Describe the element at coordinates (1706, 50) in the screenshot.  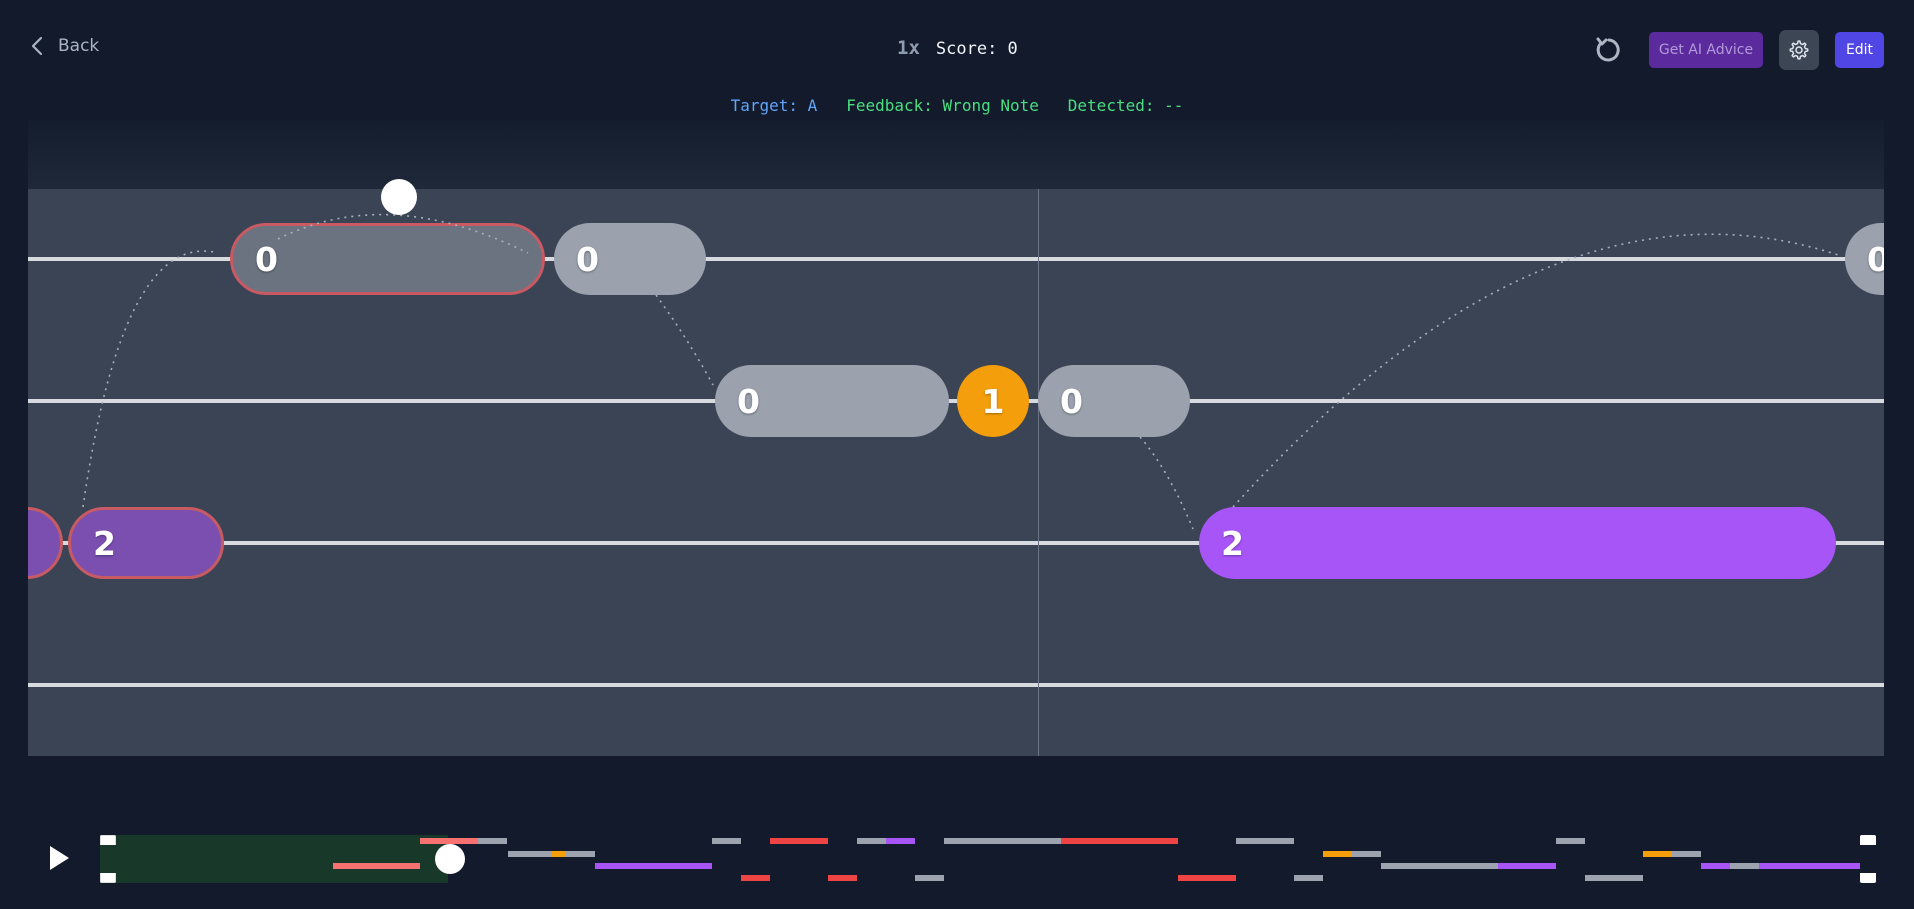
I see `get-ai-advice-button: Get AI Advice` at that location.